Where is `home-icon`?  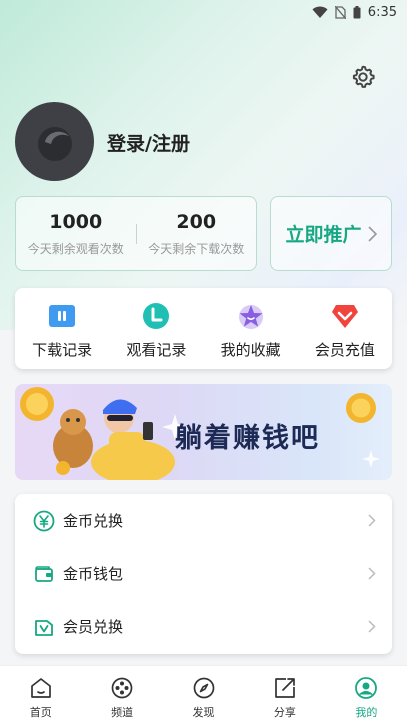
home-icon is located at coordinates (40, 688).